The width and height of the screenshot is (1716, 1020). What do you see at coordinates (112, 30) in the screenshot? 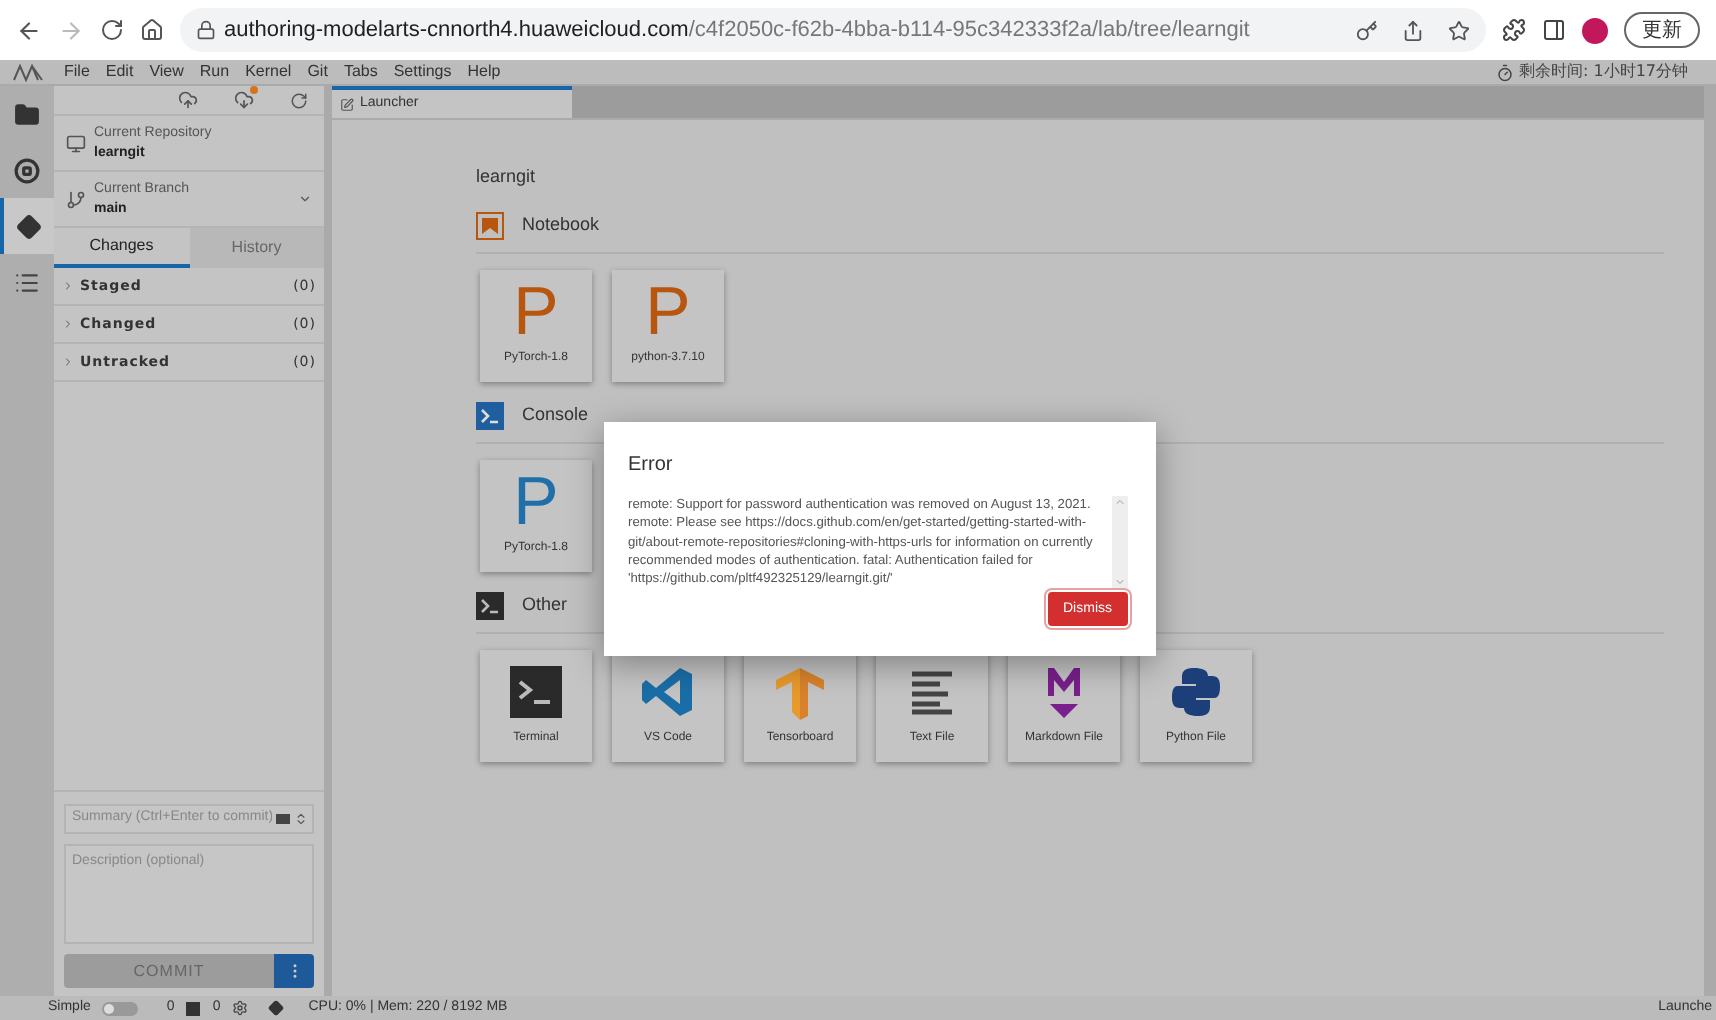
I see `reload-icon` at bounding box center [112, 30].